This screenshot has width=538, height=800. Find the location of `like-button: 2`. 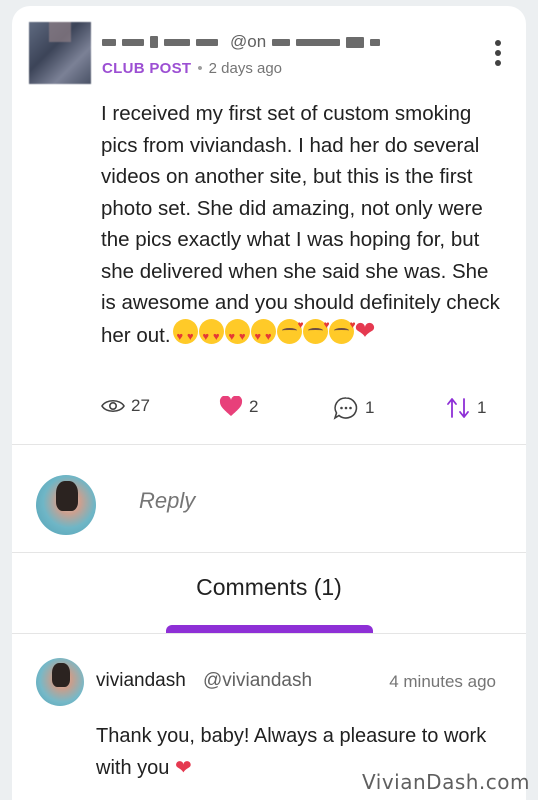

like-button: 2 is located at coordinates (238, 406).